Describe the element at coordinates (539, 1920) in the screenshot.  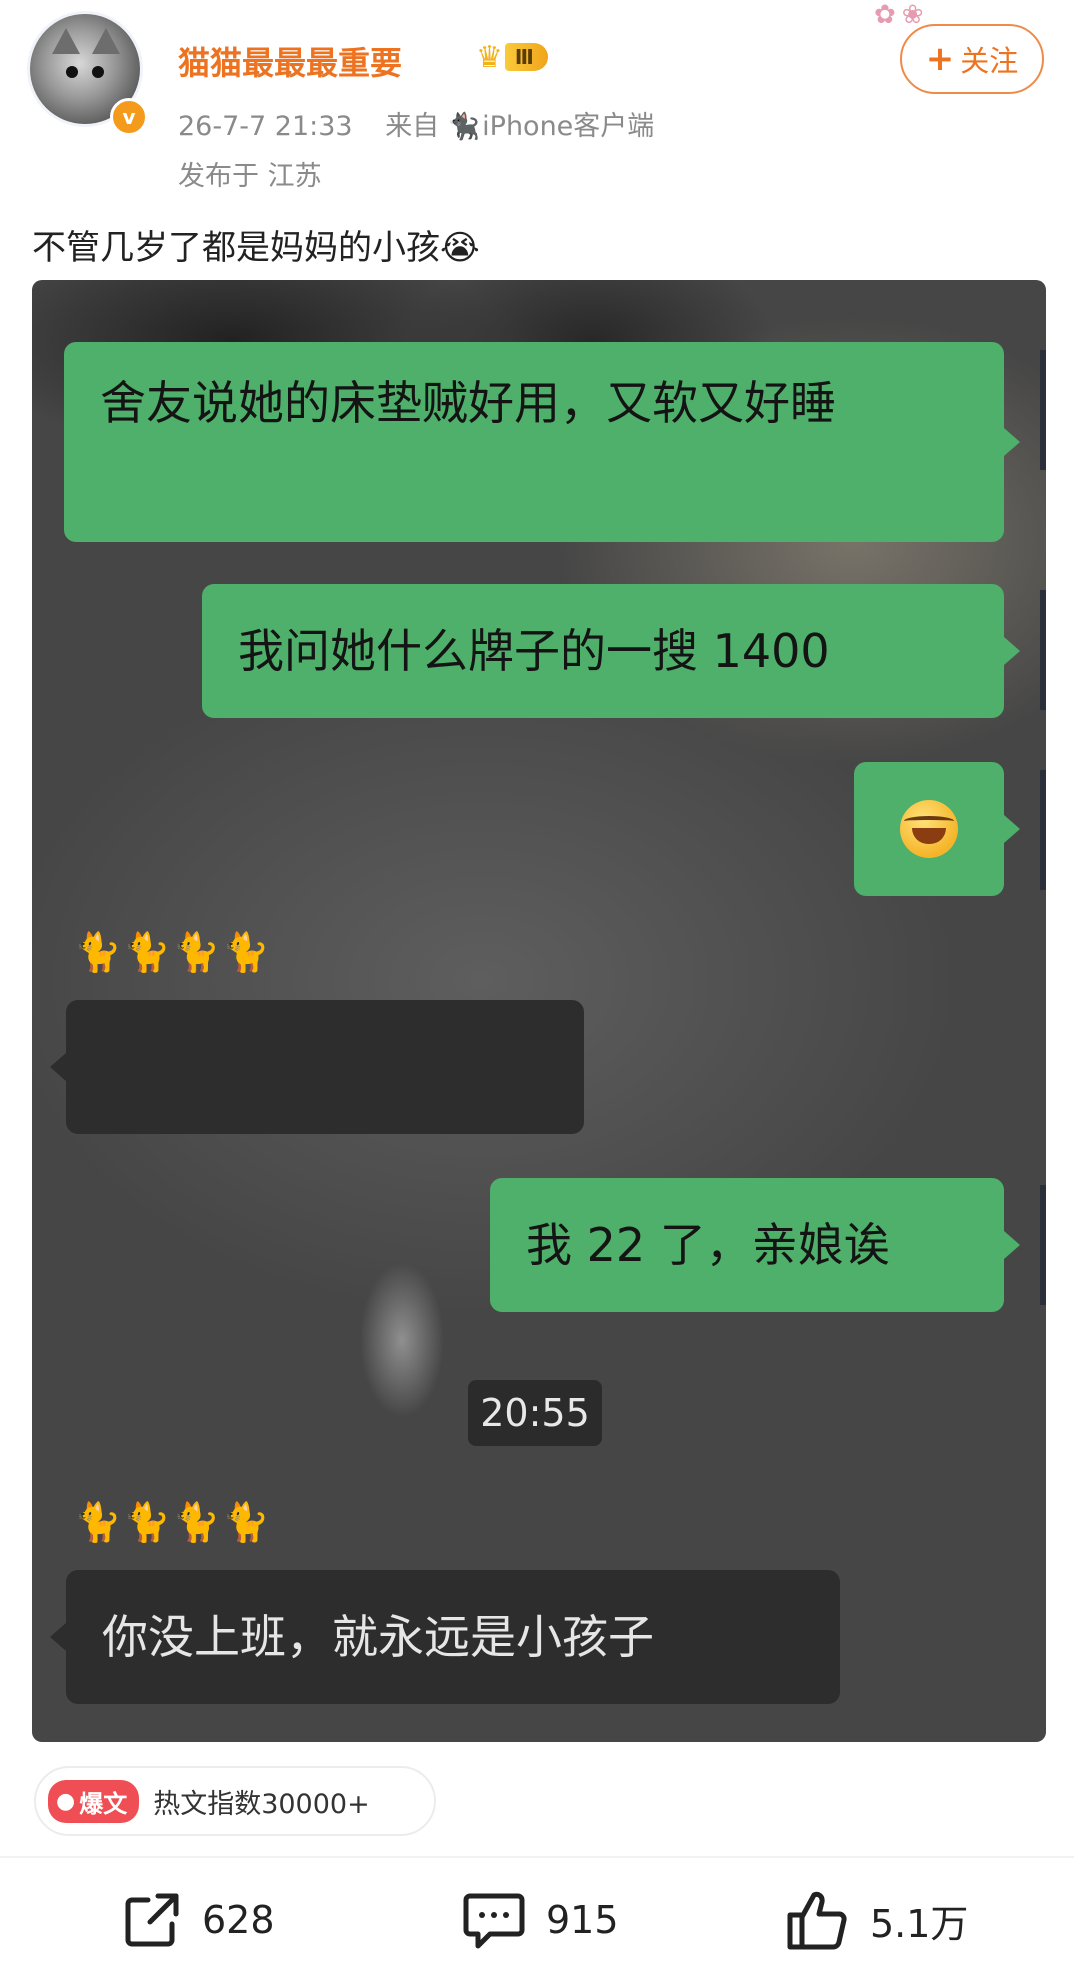
I see `comment-button: 915` at that location.